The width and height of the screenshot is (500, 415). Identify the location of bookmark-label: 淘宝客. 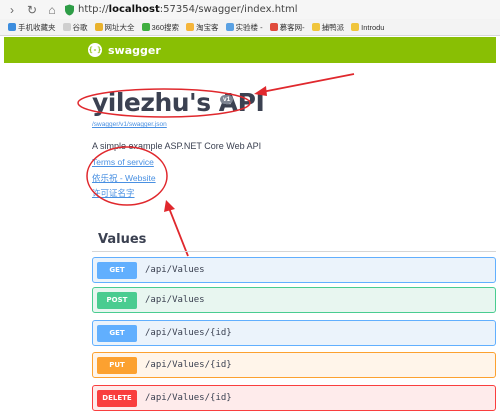
(207, 27).